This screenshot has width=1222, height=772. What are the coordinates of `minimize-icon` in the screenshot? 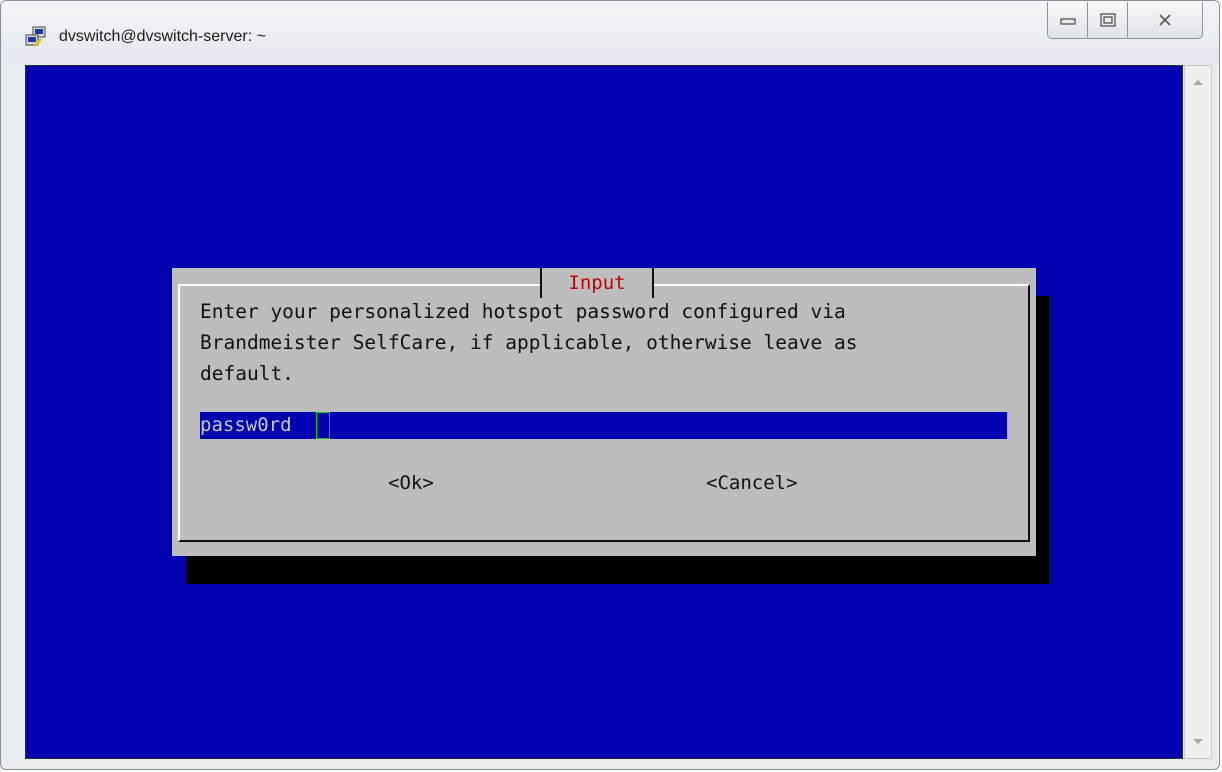 It's located at (1067, 21).